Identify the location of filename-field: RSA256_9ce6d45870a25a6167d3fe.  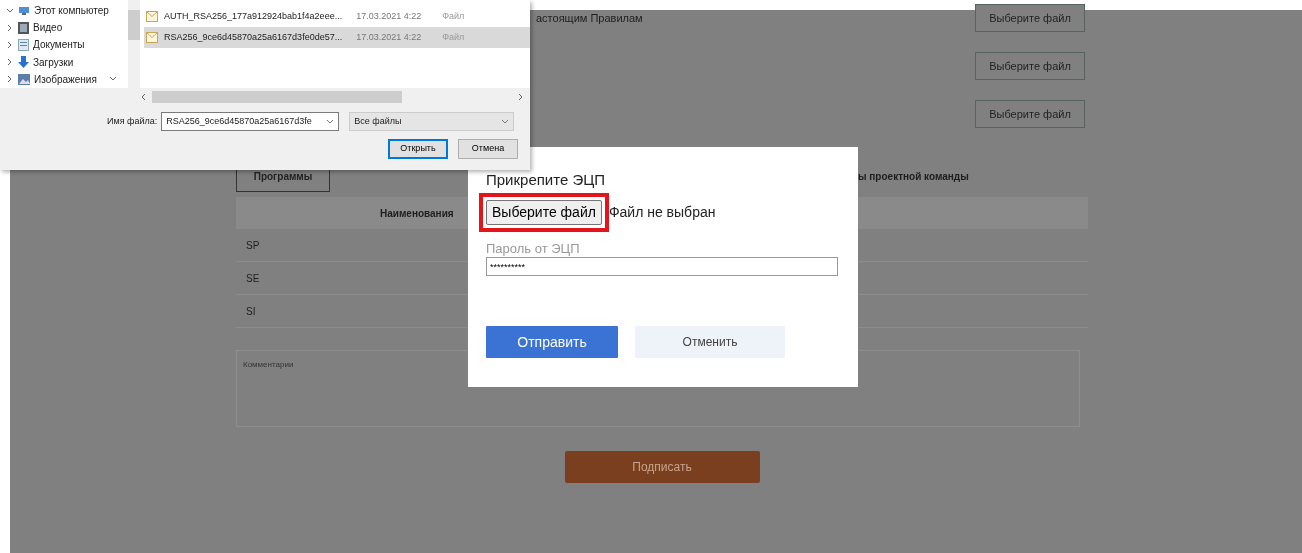
(250, 121).